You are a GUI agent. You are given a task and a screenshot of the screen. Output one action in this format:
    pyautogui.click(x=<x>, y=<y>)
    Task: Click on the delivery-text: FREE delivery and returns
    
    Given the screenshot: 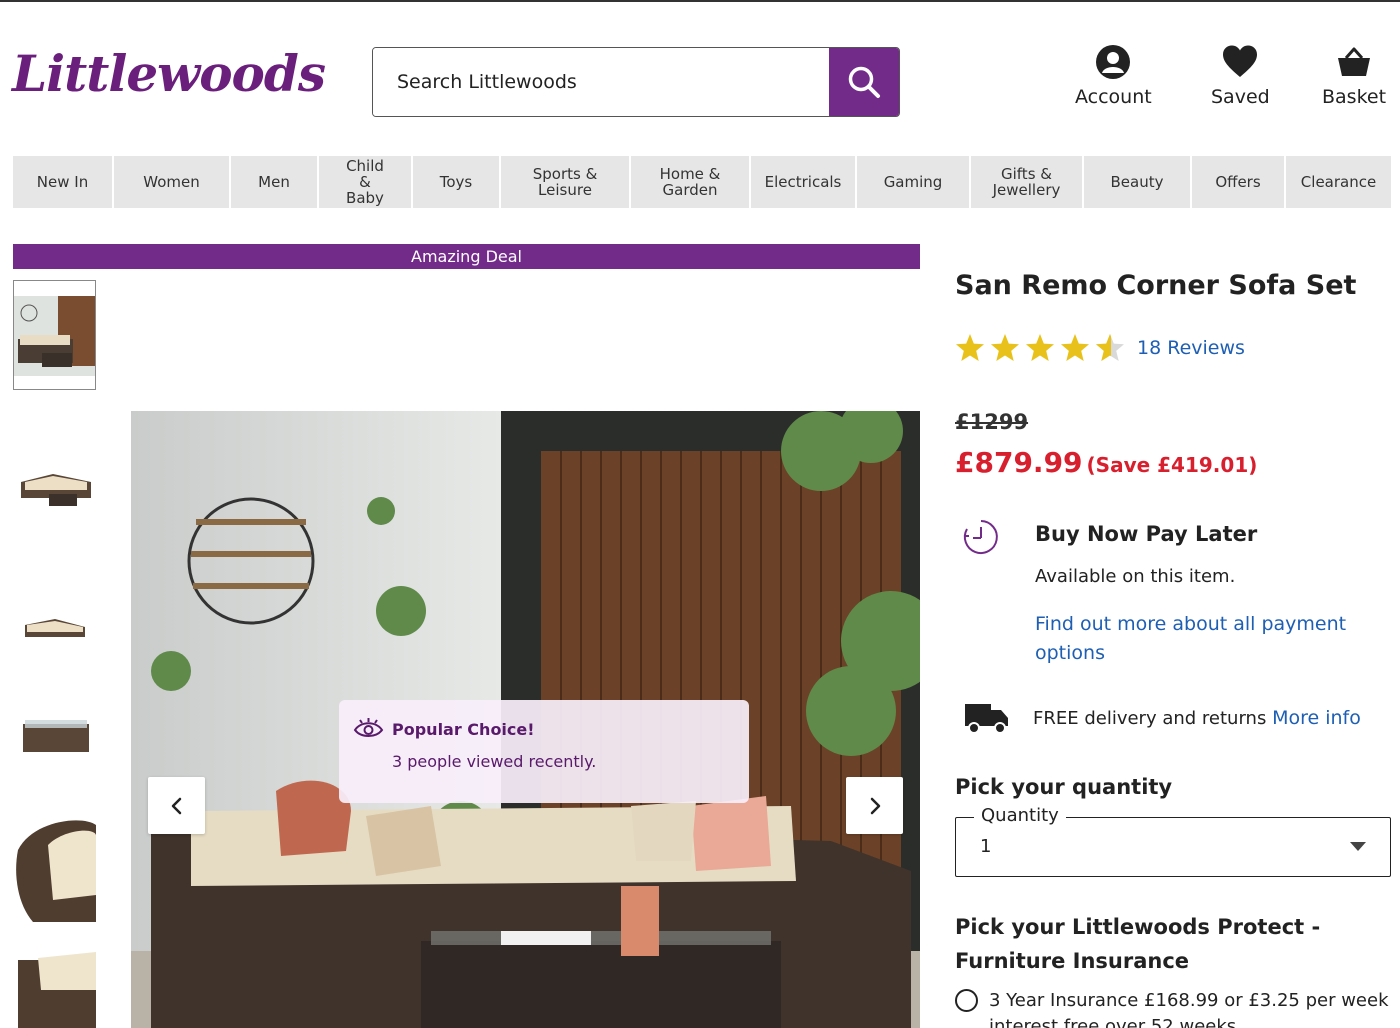 What is the action you would take?
    pyautogui.click(x=1150, y=718)
    